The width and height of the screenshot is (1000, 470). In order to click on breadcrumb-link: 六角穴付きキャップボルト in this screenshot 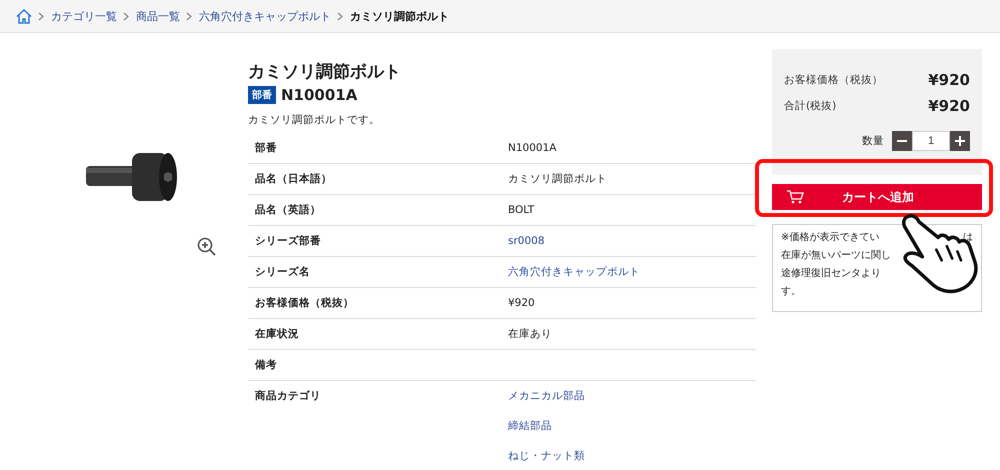, I will do `click(265, 16)`.